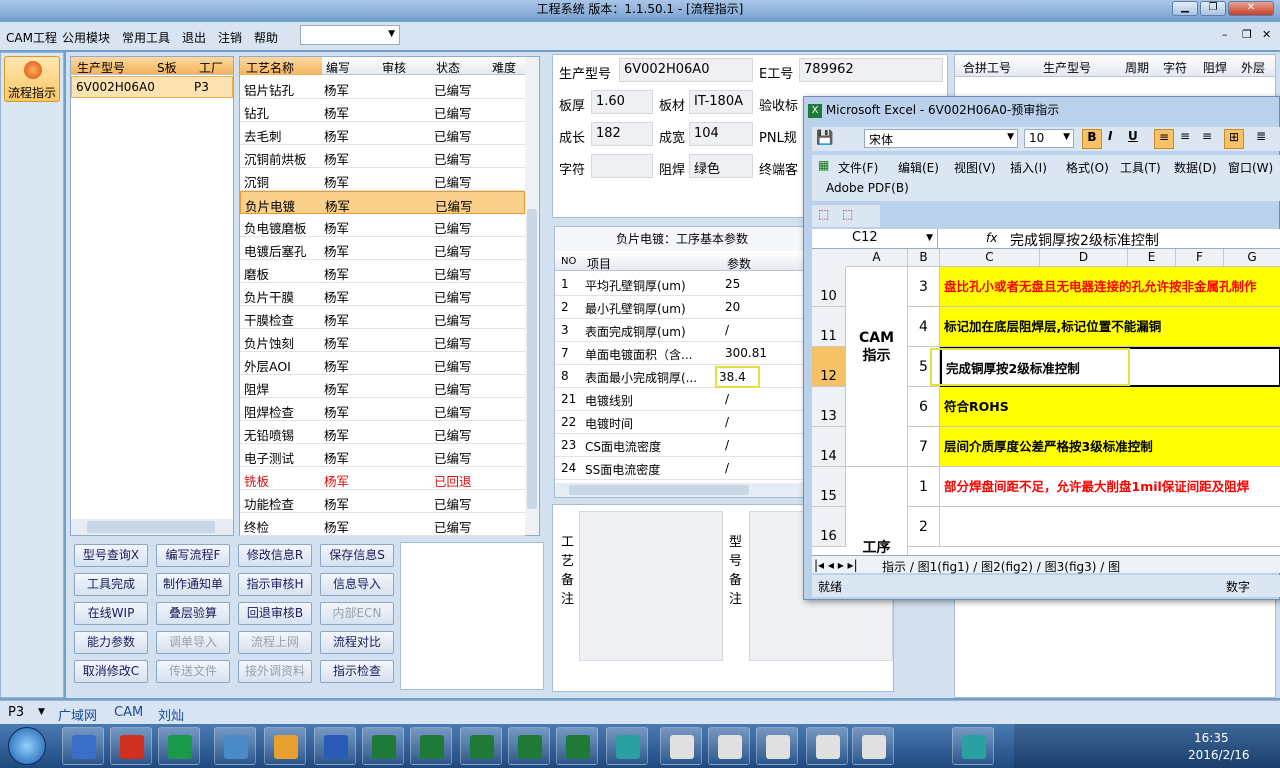 This screenshot has width=1280, height=768. I want to click on process-row: 磨板 杨军 已编写, so click(382, 271).